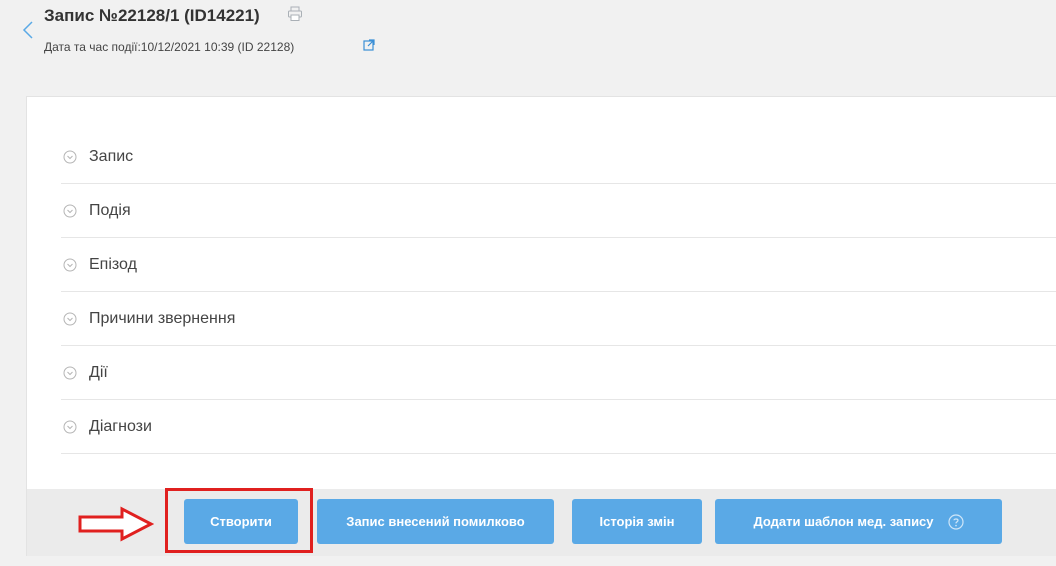  Describe the element at coordinates (113, 264) in the screenshot. I see `section-label: Епізод` at that location.